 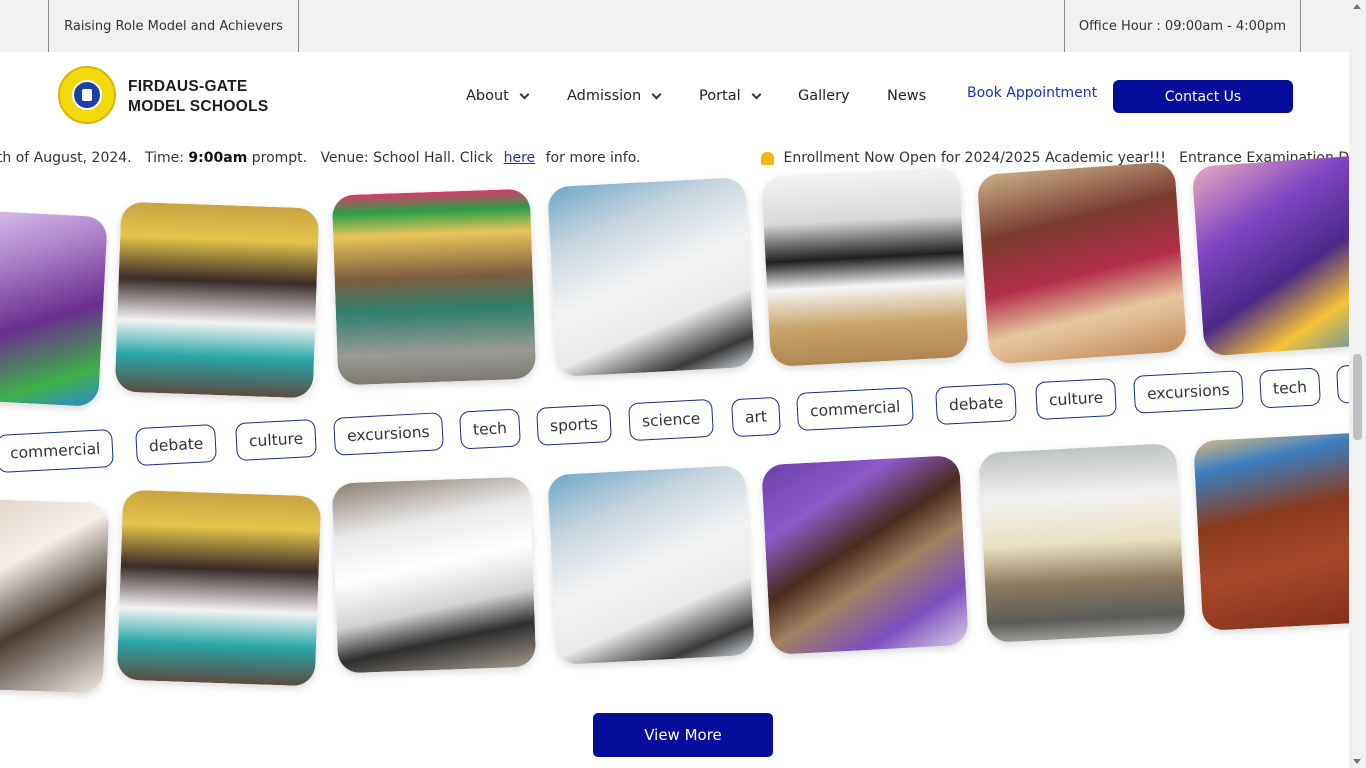 I want to click on nav-portal-label: Portal, so click(x=720, y=96).